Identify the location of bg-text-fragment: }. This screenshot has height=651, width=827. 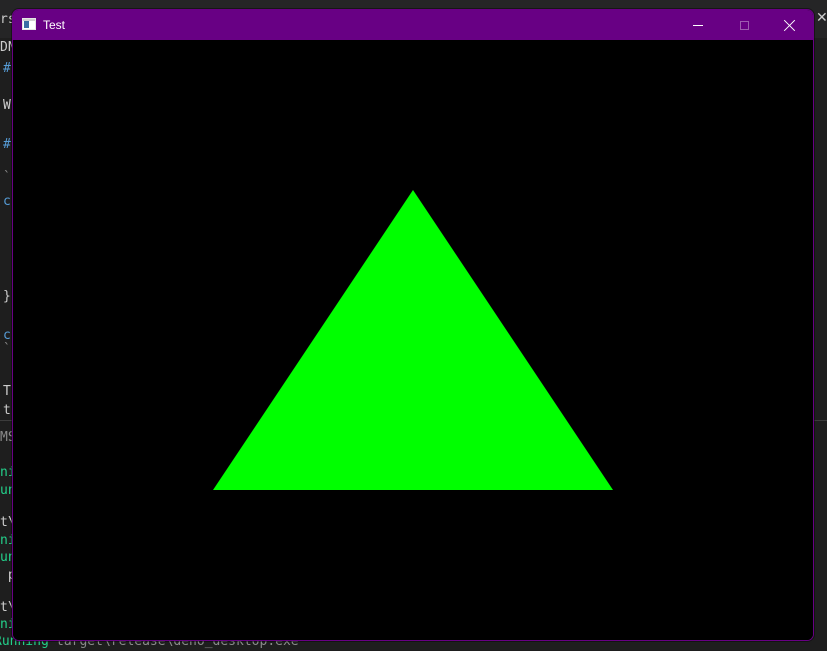
(7, 296).